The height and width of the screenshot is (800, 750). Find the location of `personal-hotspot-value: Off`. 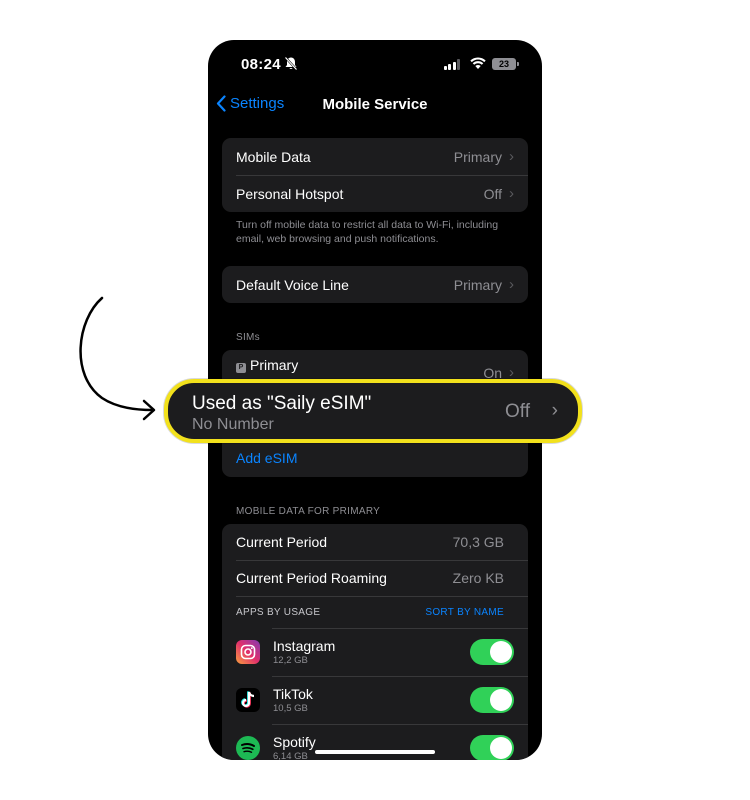

personal-hotspot-value: Off is located at coordinates (492, 193).